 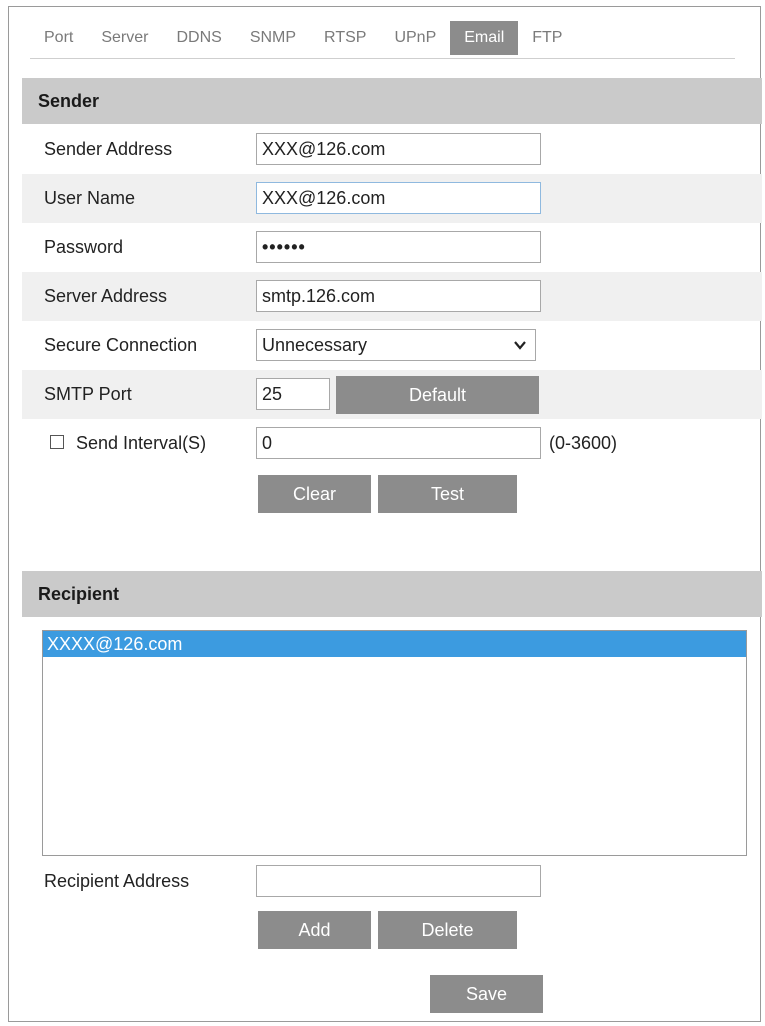 I want to click on send-interval-range: (0-3600), so click(x=583, y=443).